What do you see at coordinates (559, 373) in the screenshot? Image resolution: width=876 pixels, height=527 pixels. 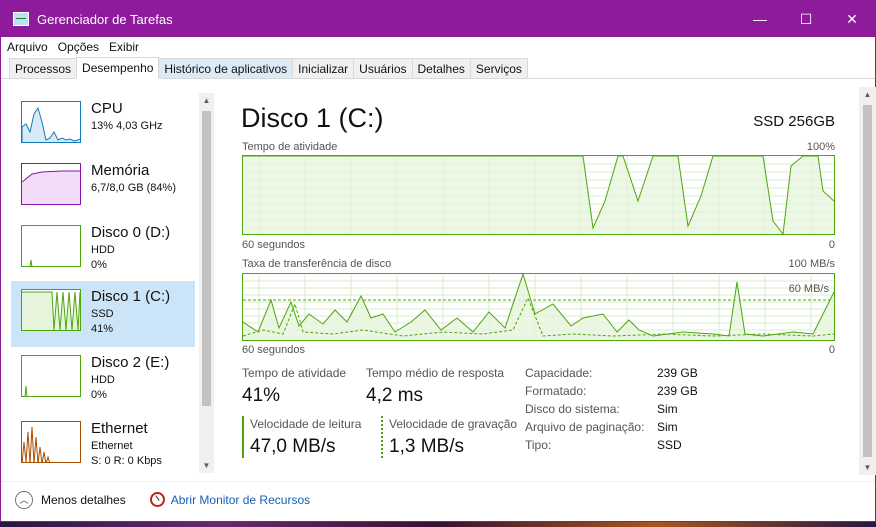 I see `property-key: Capacidade:` at bounding box center [559, 373].